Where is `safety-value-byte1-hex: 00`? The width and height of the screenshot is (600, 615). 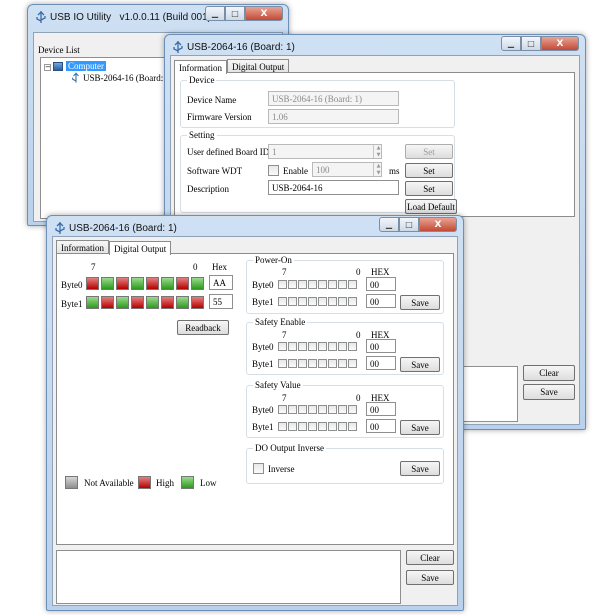 safety-value-byte1-hex: 00 is located at coordinates (381, 426).